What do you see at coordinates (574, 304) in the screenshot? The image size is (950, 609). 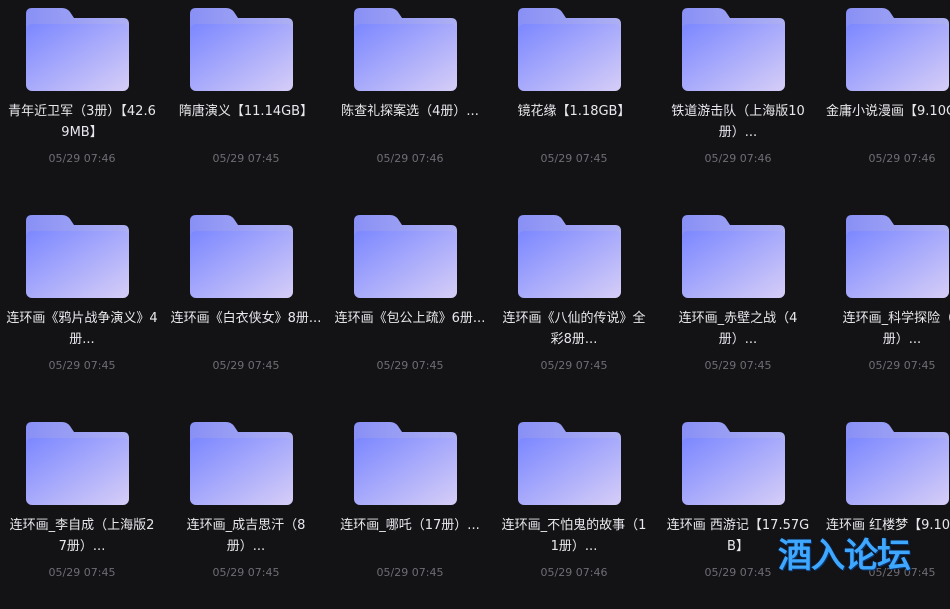 I see `folder-item: 连环画《八仙的传说》全彩8册... 05/29 07:45` at bounding box center [574, 304].